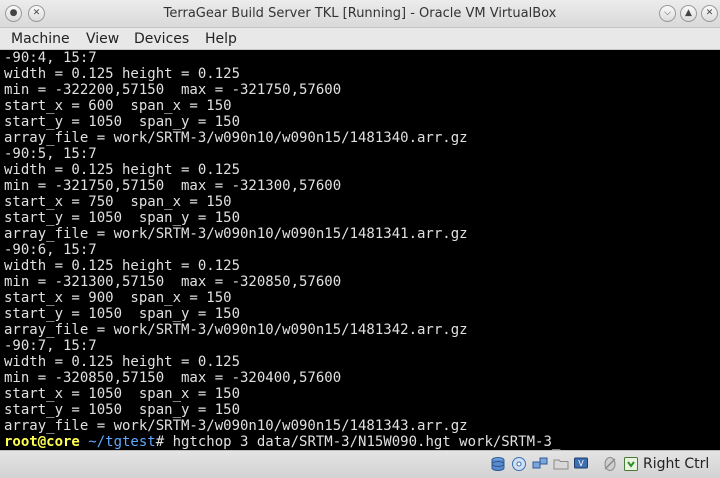 Image resolution: width=720 pixels, height=478 pixels. Describe the element at coordinates (173, 282) in the screenshot. I see `terminal-line: min = -321300,57150 max = -320850,57600` at that location.